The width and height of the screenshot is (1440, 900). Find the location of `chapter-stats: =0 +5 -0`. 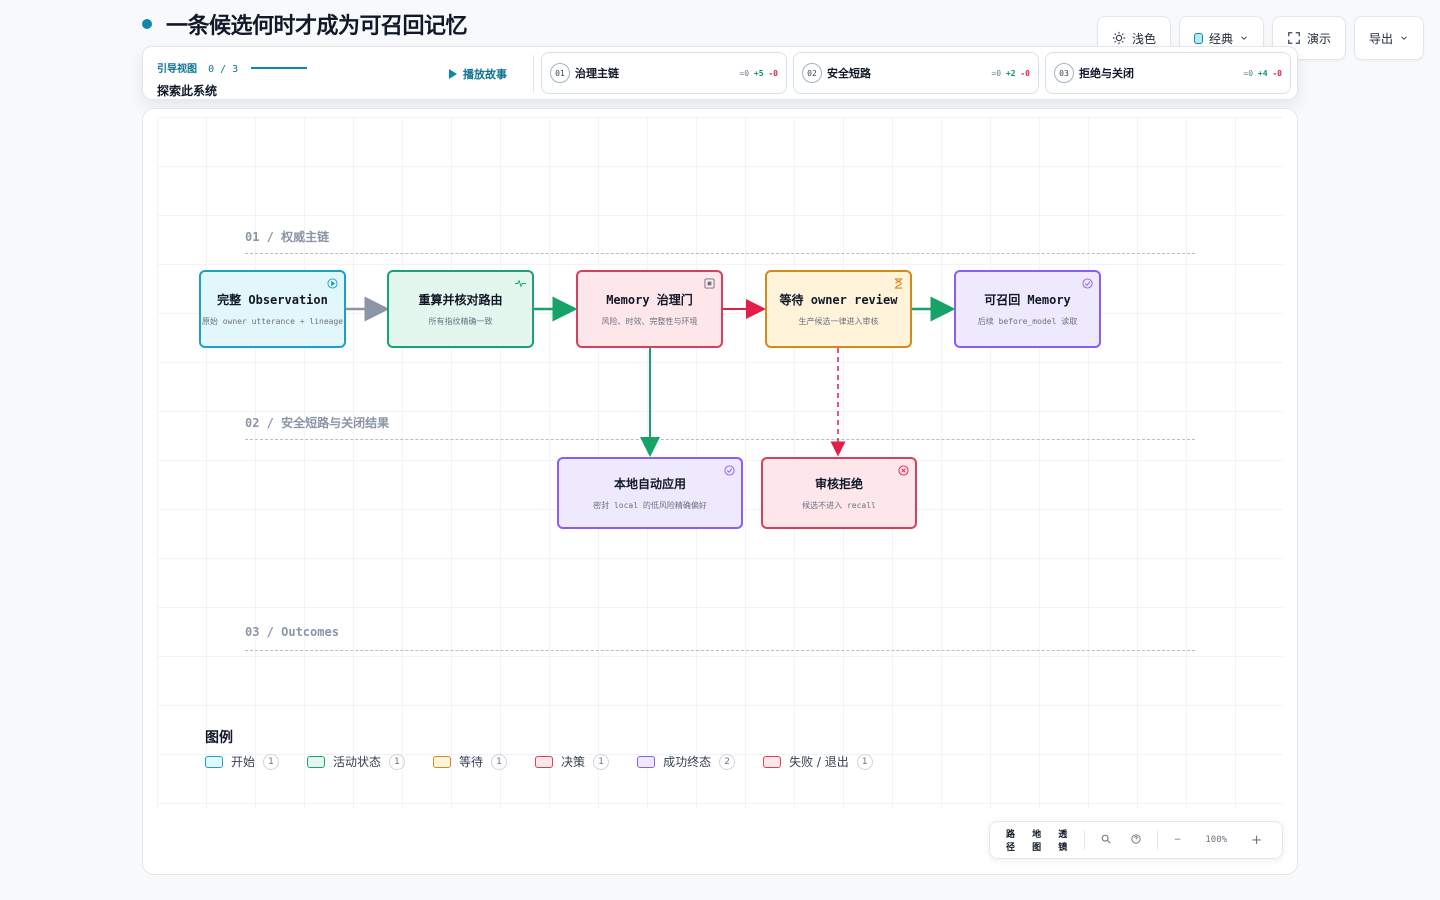

chapter-stats: =0 +5 -0 is located at coordinates (758, 73).